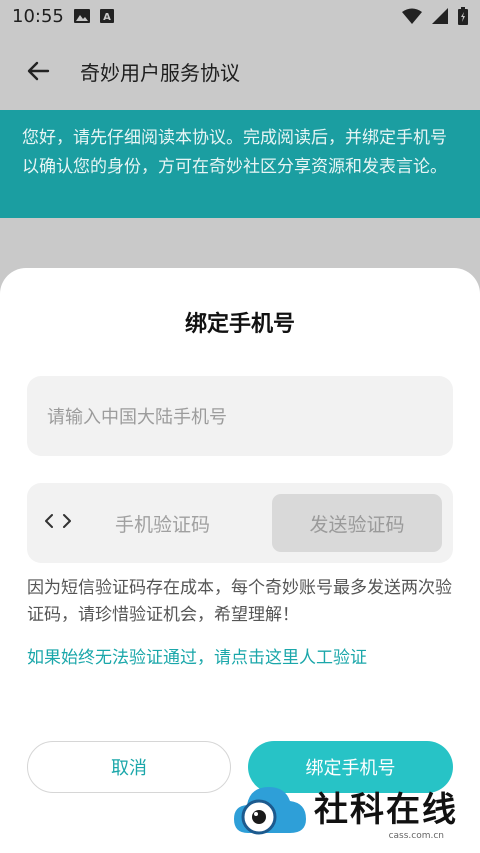 This screenshot has width=480, height=853. I want to click on verification-code-input: 手机验证码, so click(193, 523).